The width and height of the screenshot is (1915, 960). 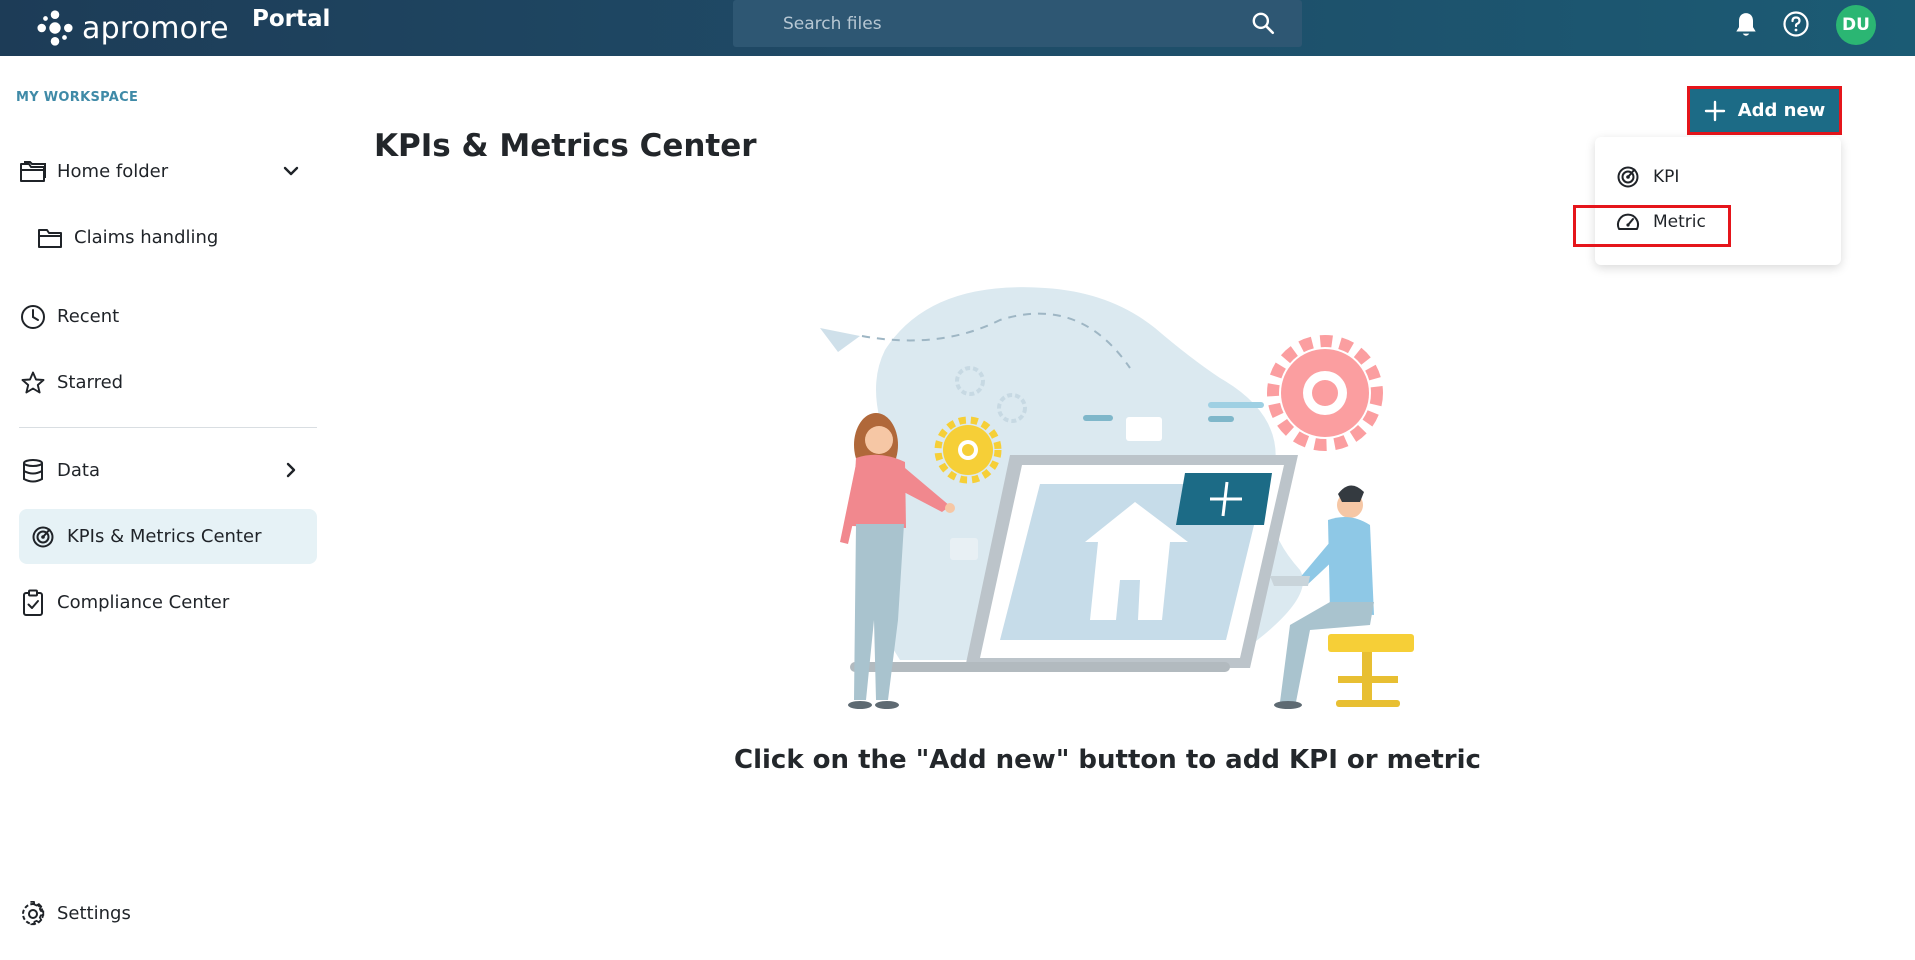 I want to click on menu-item-metric: Metric, so click(x=1660, y=222).